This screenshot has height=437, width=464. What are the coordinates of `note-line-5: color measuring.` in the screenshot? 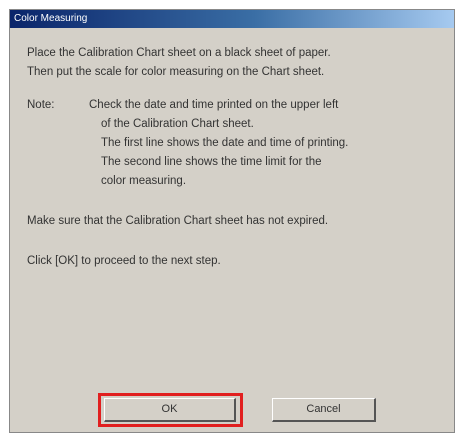 It's located at (144, 181).